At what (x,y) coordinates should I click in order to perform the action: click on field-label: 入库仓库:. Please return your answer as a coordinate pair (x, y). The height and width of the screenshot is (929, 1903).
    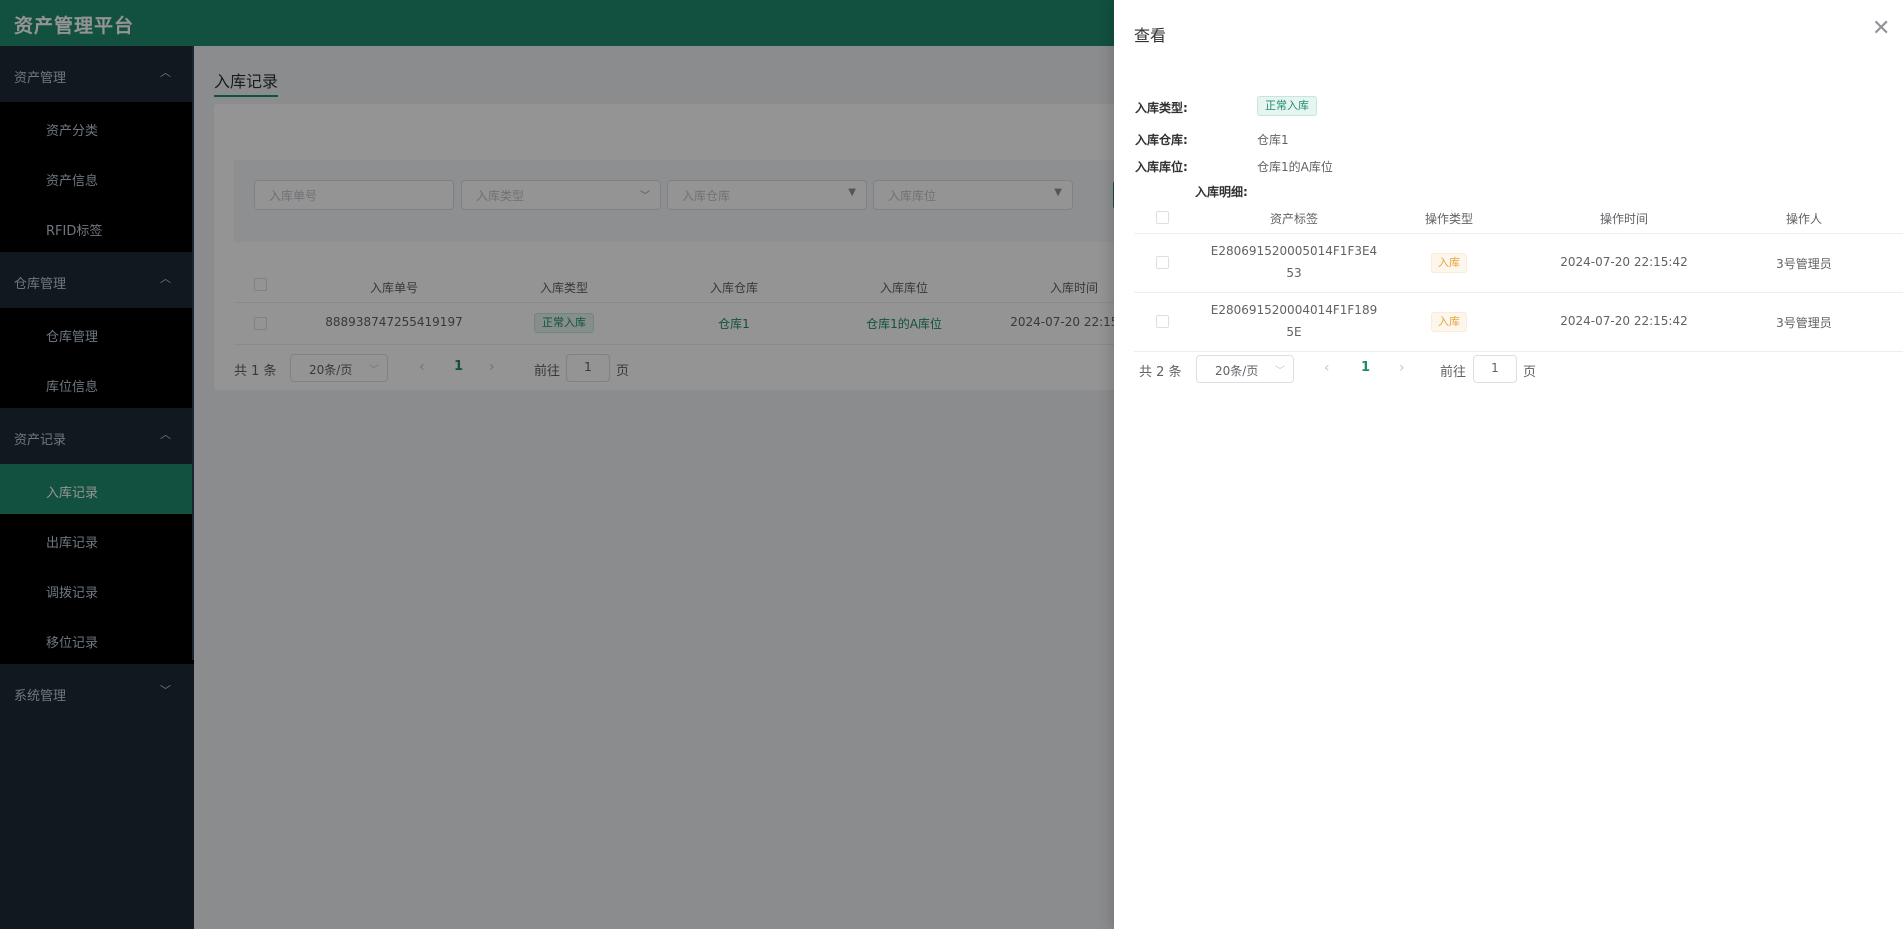
    Looking at the image, I should click on (1161, 140).